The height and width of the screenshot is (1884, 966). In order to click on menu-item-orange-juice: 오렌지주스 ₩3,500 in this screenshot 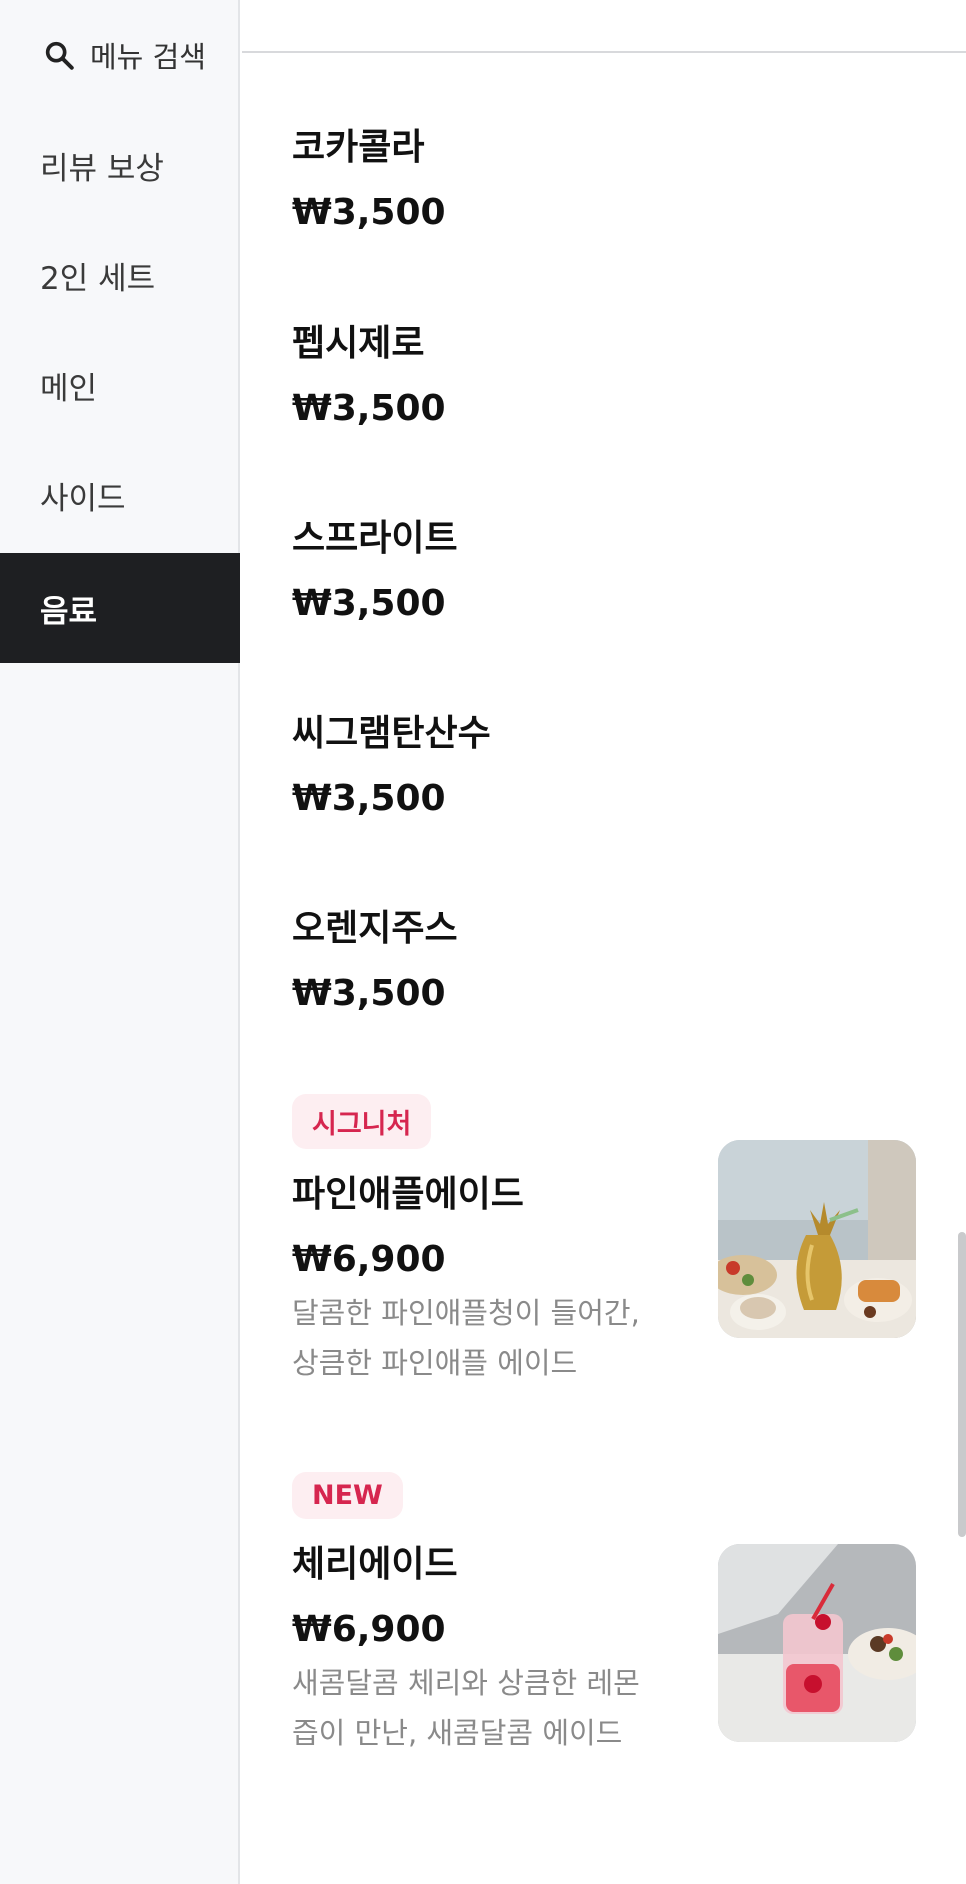, I will do `click(607, 956)`.